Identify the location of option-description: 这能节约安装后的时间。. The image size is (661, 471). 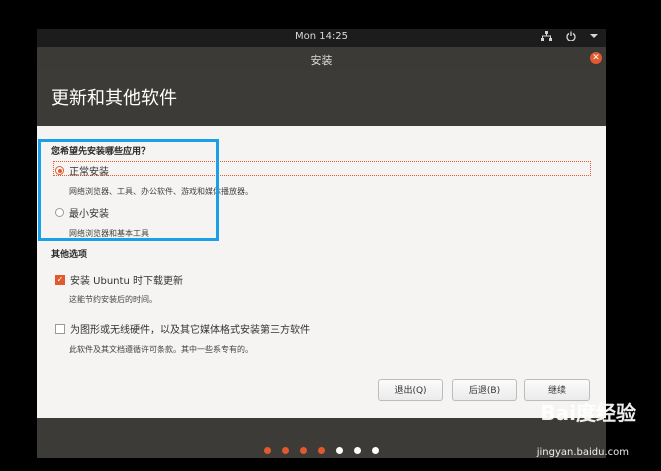
(113, 299).